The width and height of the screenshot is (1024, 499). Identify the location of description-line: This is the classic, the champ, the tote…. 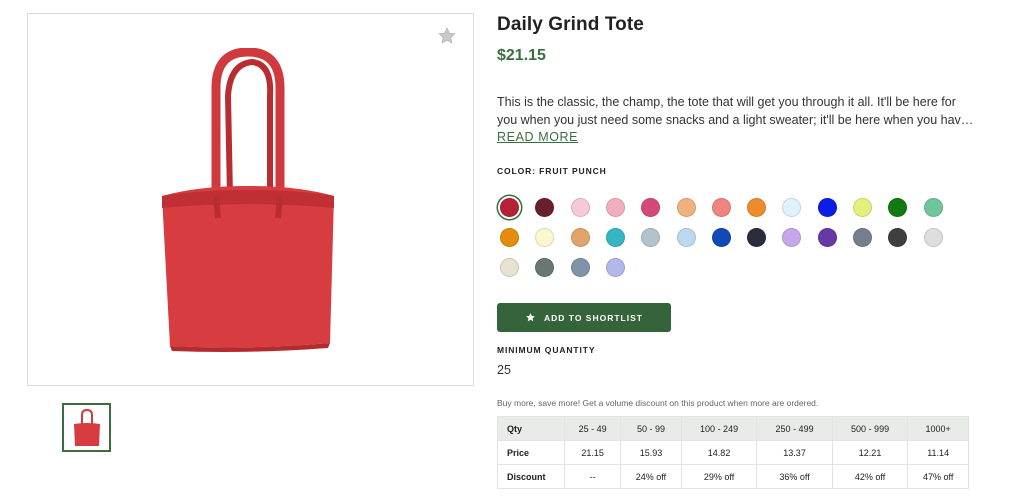
(726, 102).